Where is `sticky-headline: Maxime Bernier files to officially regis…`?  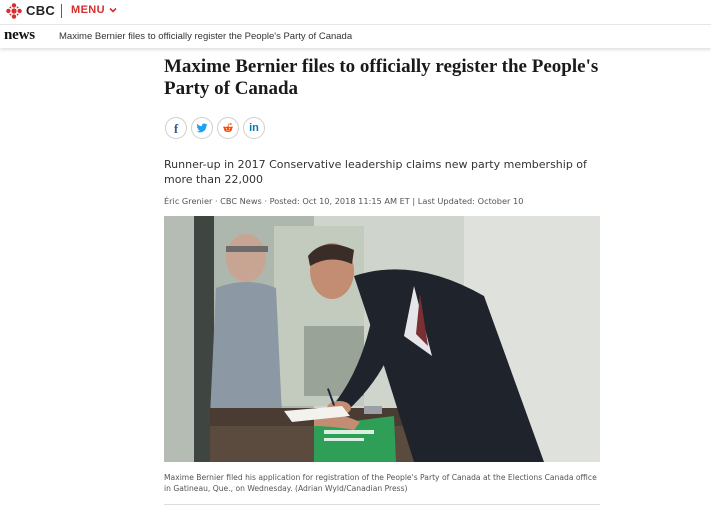
sticky-headline: Maxime Bernier files to officially regis… is located at coordinates (206, 36).